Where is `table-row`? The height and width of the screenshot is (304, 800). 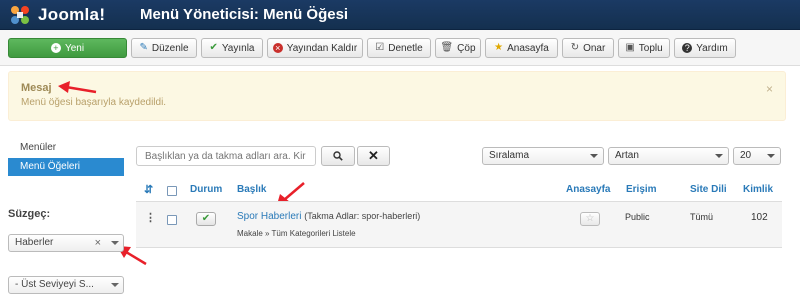 table-row is located at coordinates (459, 224).